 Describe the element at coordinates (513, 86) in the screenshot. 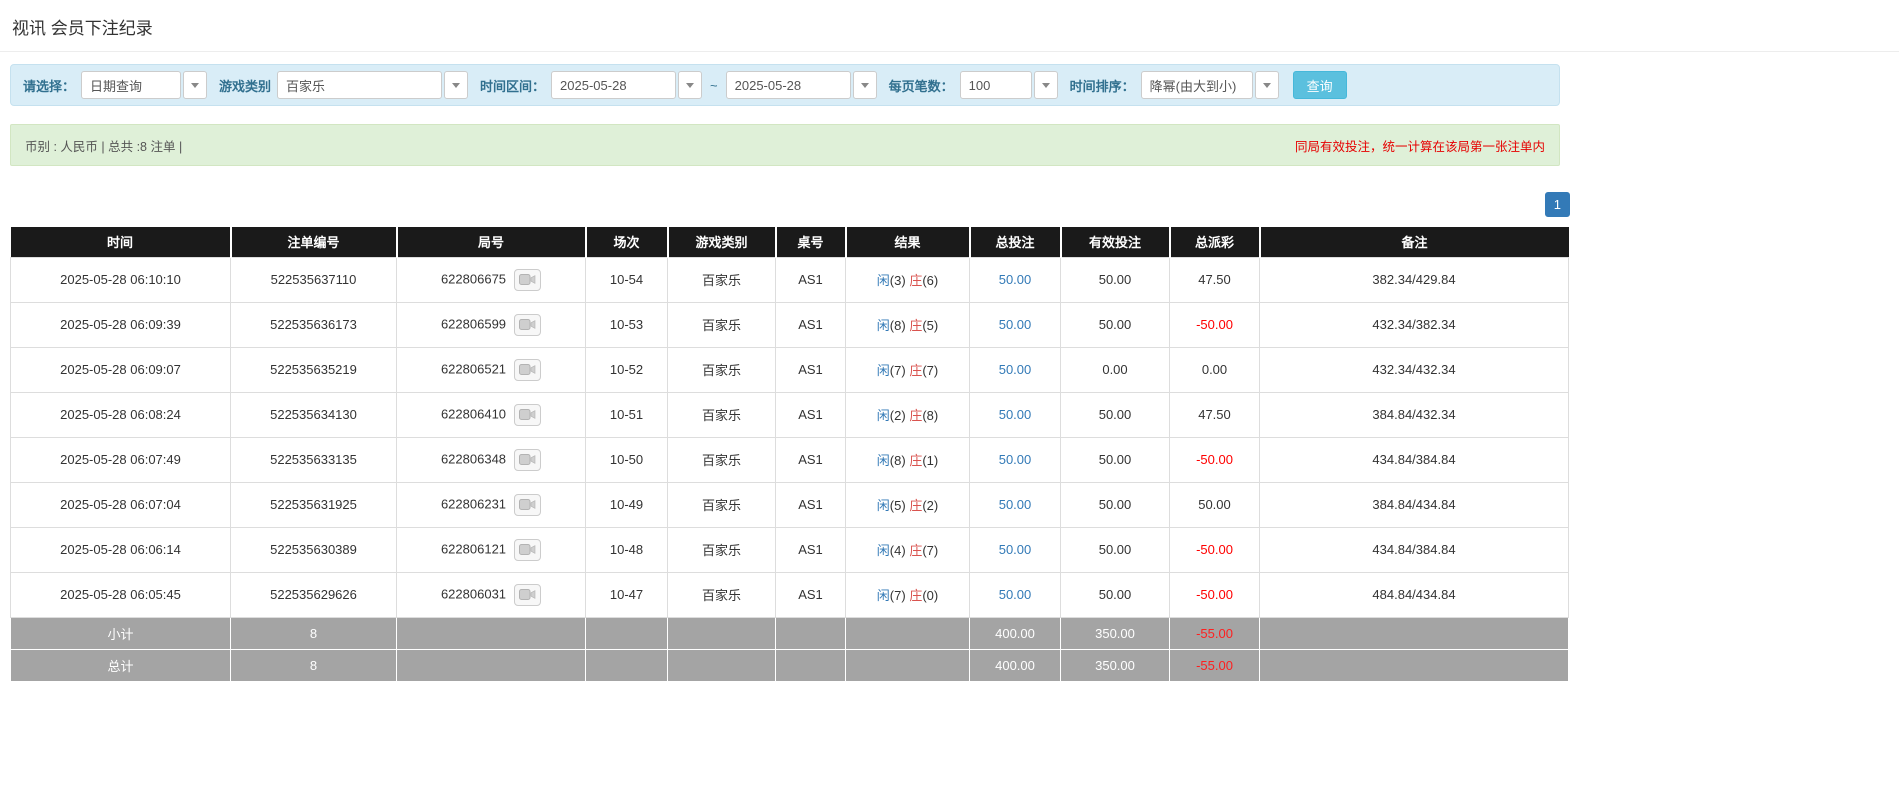

I see `time-range-label: 时间区间：` at that location.